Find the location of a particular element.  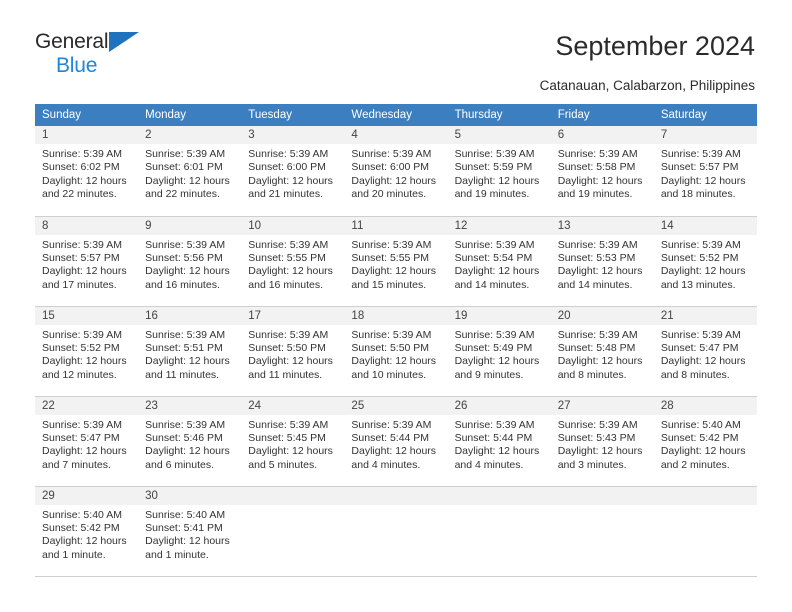

day-number: 28 is located at coordinates (705, 405).